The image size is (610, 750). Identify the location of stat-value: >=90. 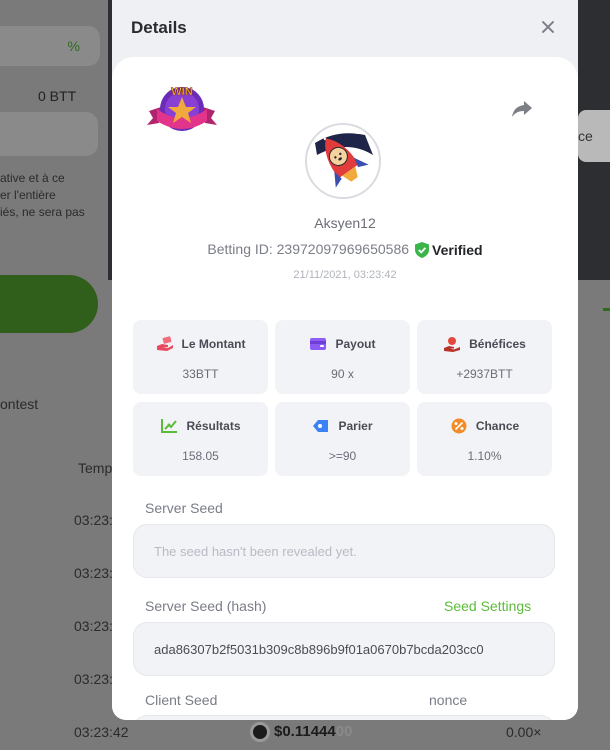
(342, 456).